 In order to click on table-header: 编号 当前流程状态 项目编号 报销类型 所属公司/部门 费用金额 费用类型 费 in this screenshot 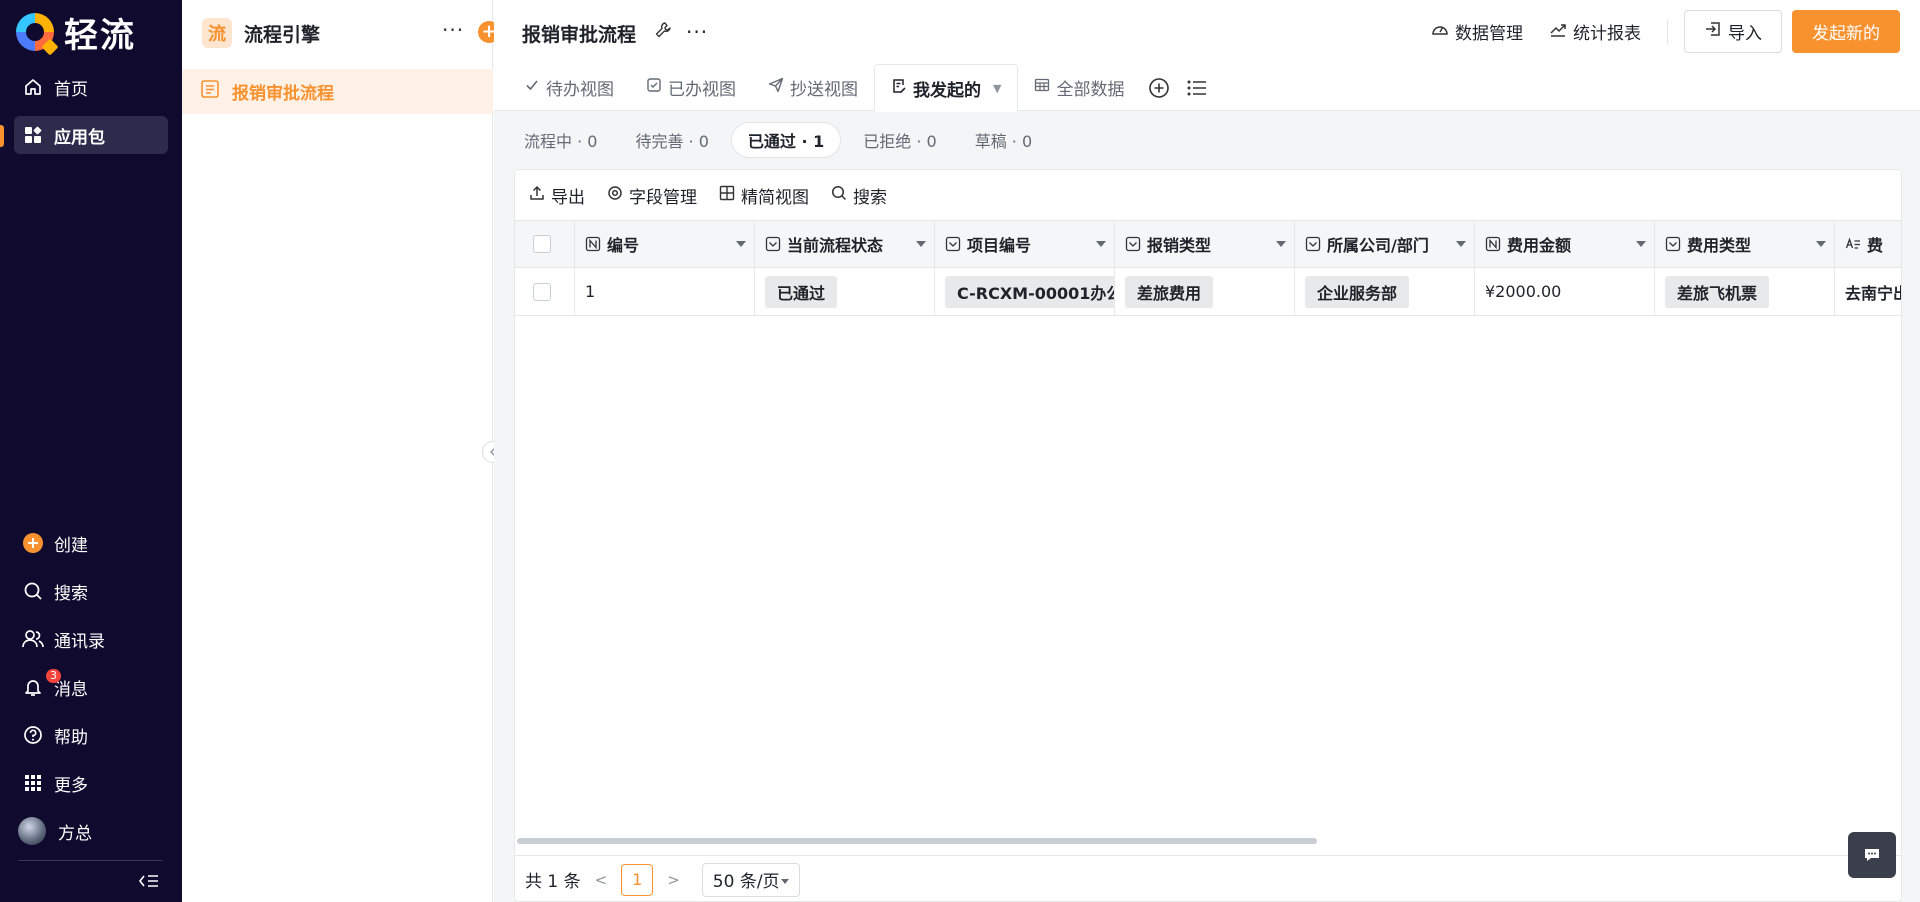, I will do `click(1208, 244)`.